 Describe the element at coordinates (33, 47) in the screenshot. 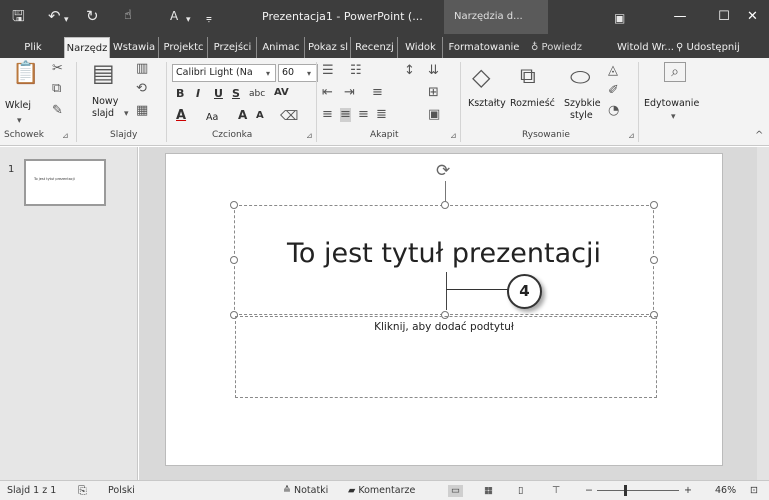

I see `tab-file: Plik` at that location.